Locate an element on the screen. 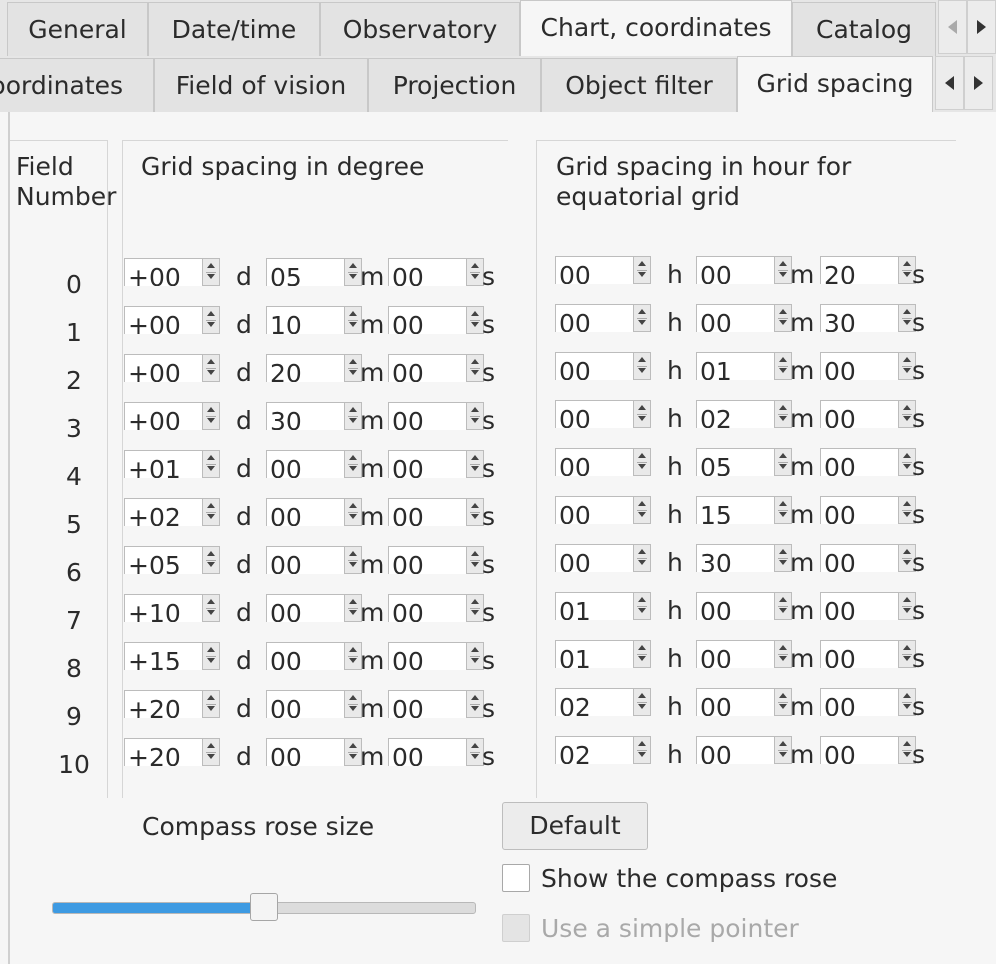 The height and width of the screenshot is (964, 996). degree-value: +02 is located at coordinates (163, 512).